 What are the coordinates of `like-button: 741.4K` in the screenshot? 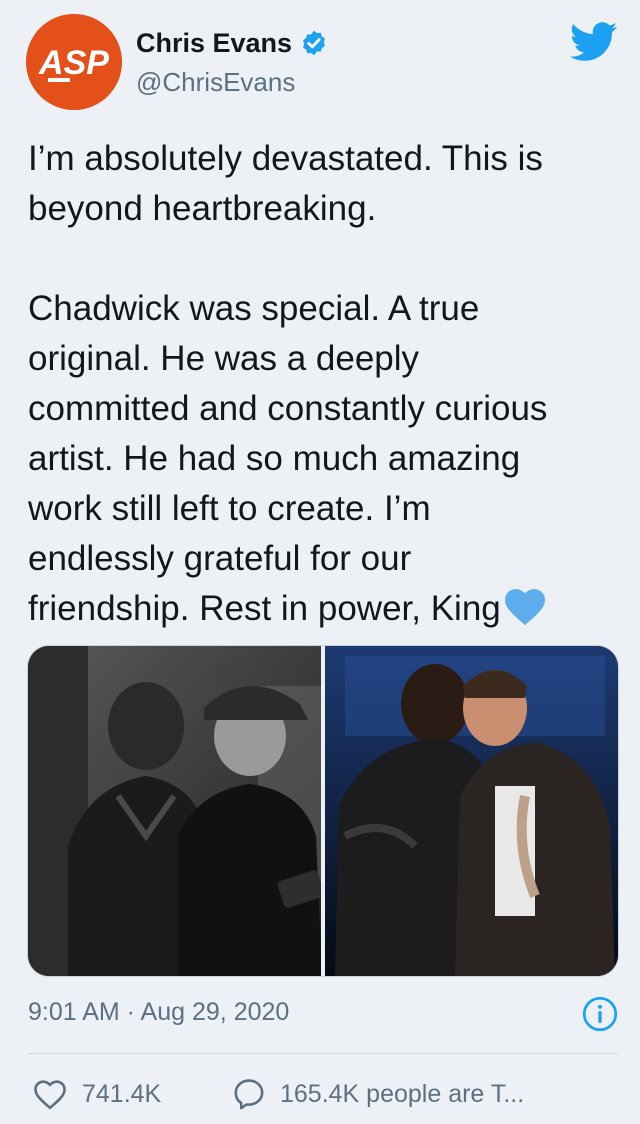 It's located at (96, 1094).